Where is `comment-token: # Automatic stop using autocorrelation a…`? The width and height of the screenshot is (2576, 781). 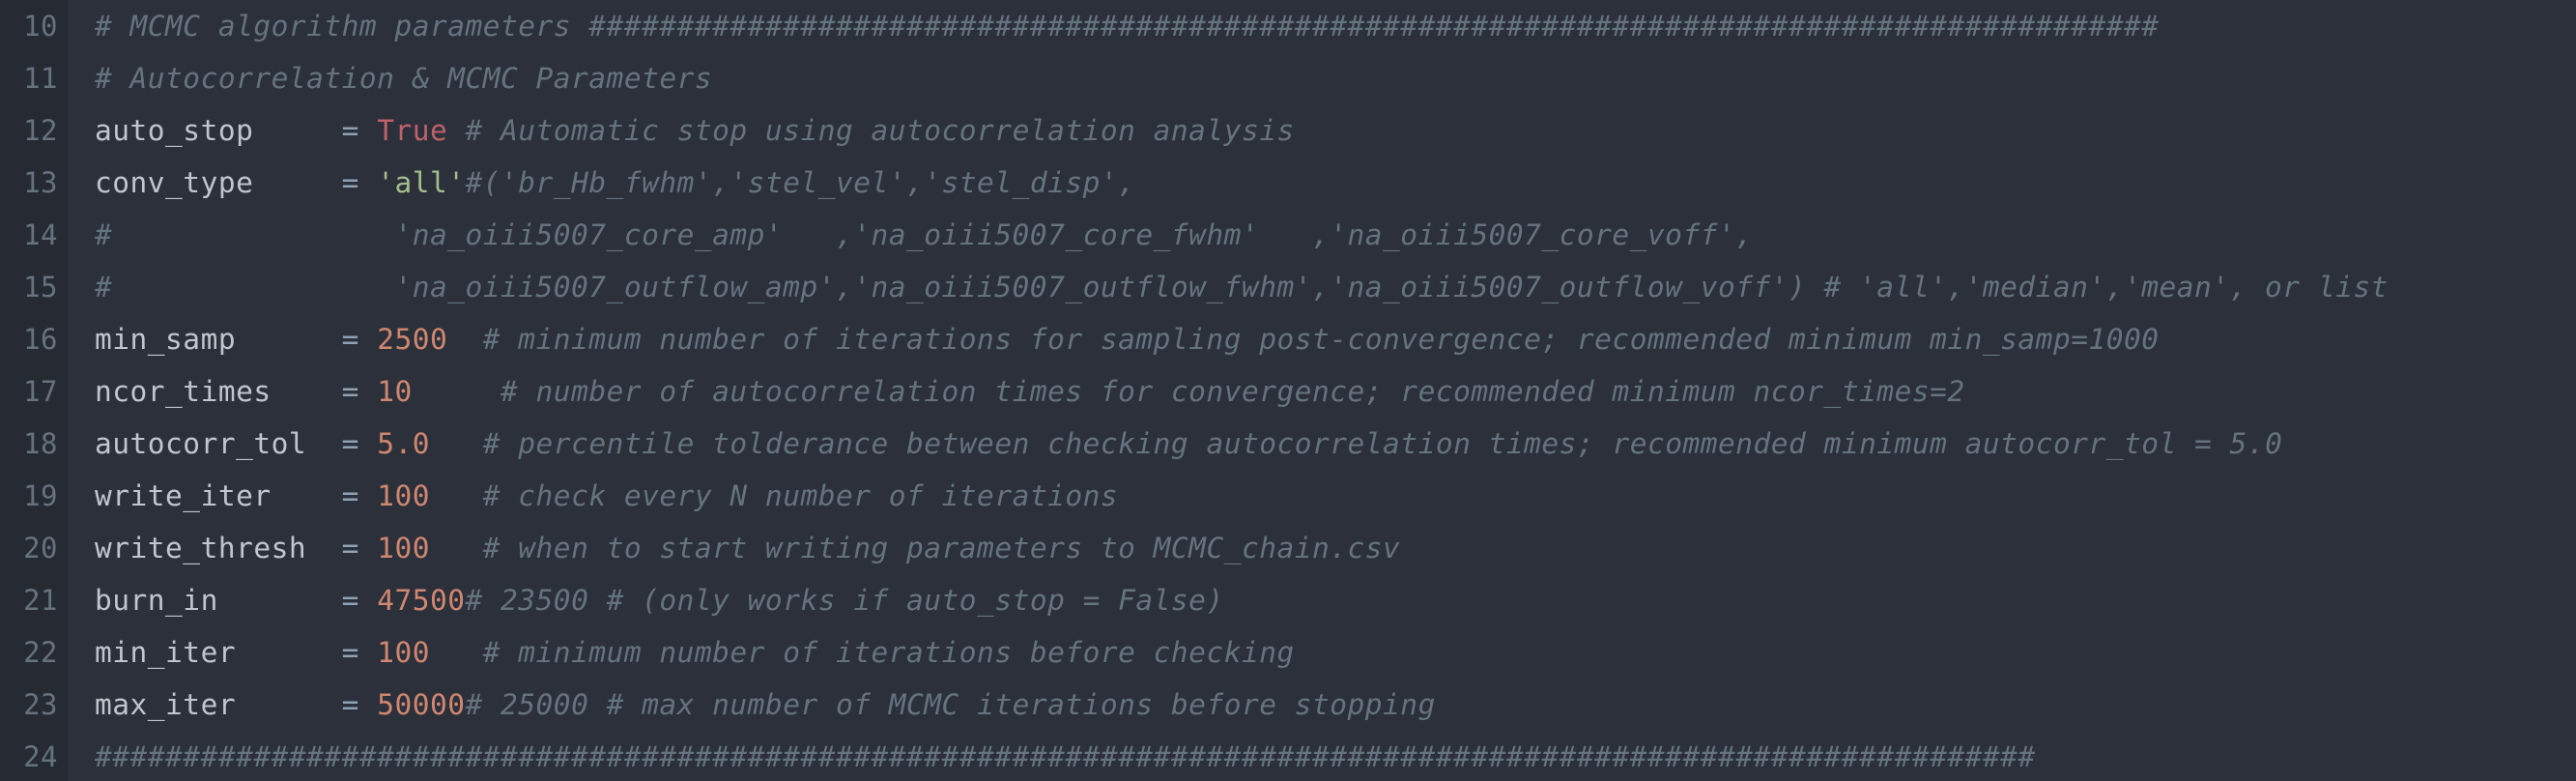 comment-token: # Automatic stop using autocorrelation a… is located at coordinates (871, 130).